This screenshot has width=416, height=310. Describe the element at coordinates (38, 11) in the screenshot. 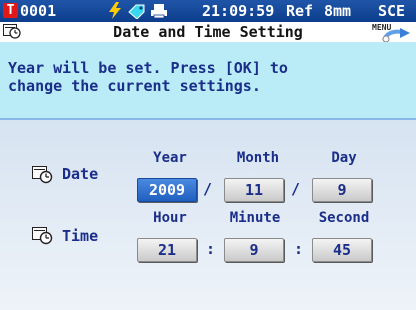

I see `channel-code: 0001` at that location.